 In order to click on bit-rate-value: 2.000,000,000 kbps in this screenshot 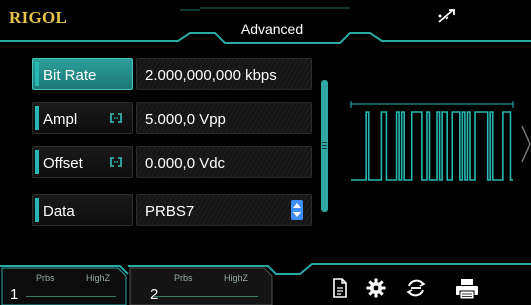, I will do `click(211, 75)`.